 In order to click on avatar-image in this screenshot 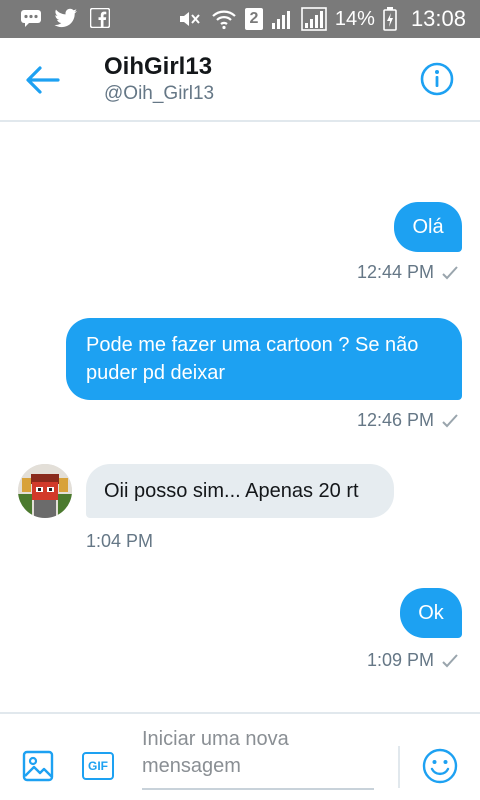, I will do `click(45, 491)`.